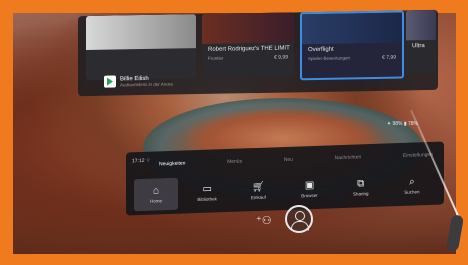  Describe the element at coordinates (258, 187) in the screenshot. I see `cart-icon: 🛒︎` at that location.